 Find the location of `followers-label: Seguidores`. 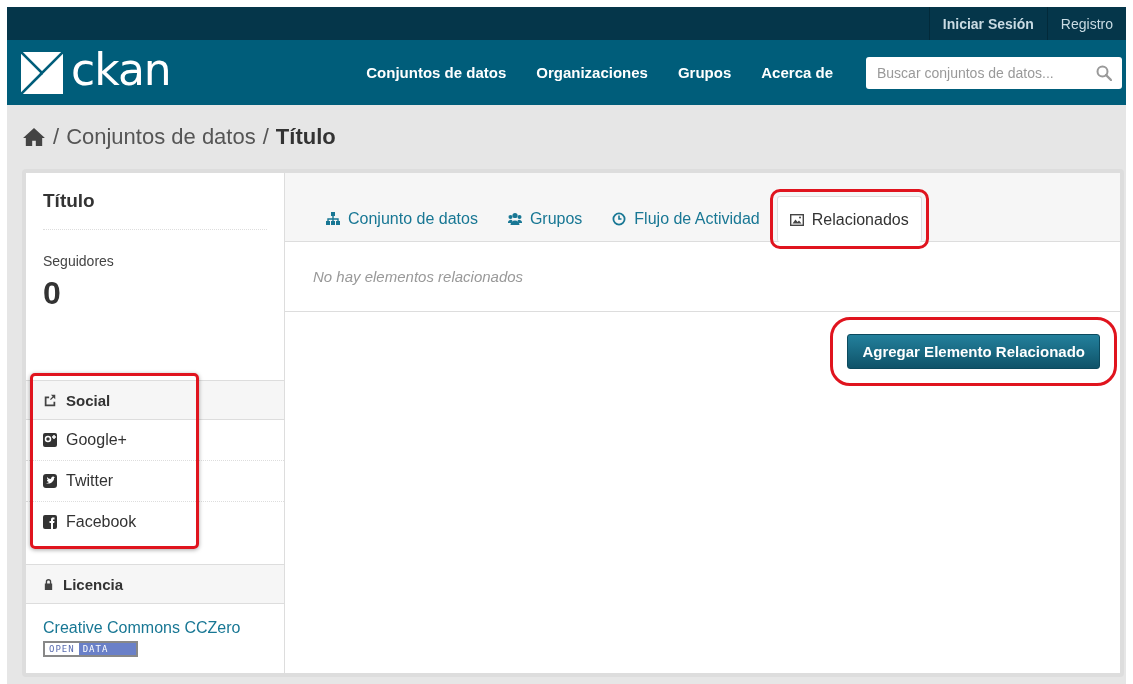

followers-label: Seguidores is located at coordinates (79, 261).